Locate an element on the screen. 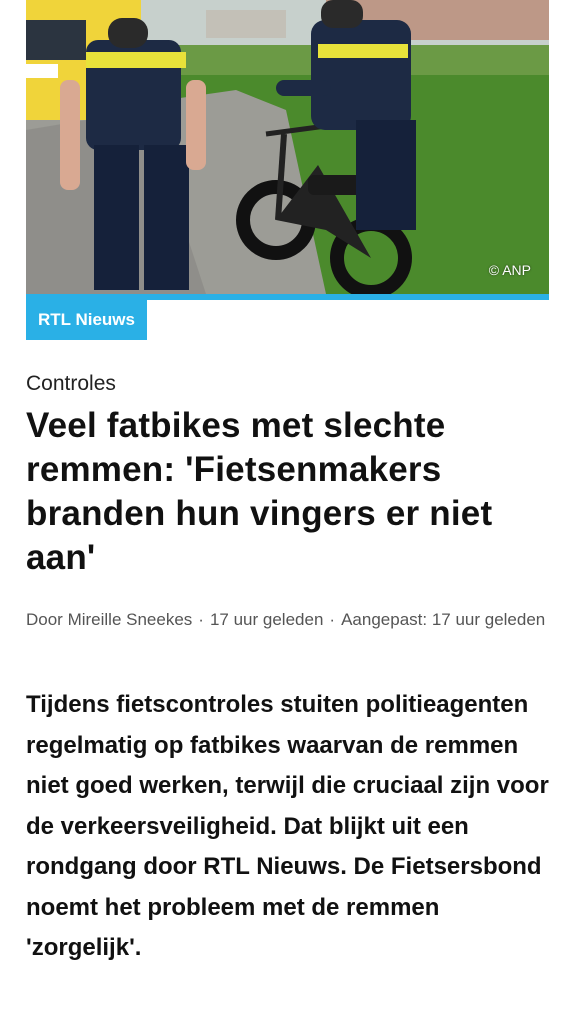  author-name: Door Mireille Sneekes is located at coordinates (109, 619).